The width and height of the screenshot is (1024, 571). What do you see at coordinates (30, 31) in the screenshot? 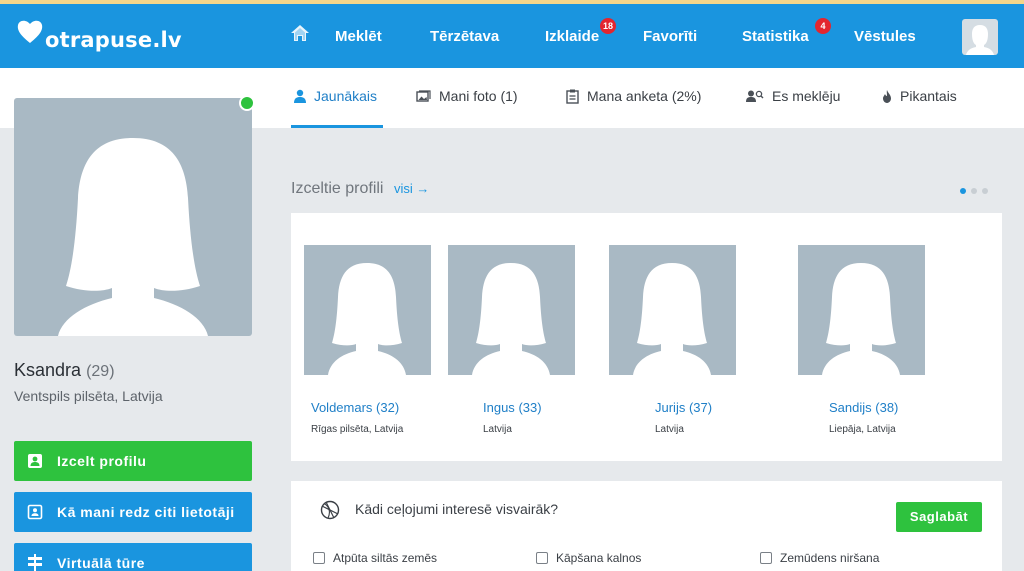
I see `heart-icon` at bounding box center [30, 31].